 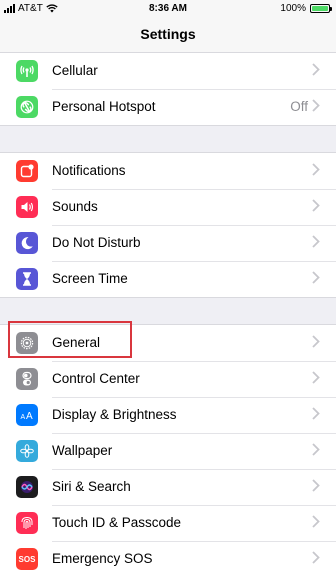 I want to click on settings-row-label: Wallpaper, so click(x=82, y=450).